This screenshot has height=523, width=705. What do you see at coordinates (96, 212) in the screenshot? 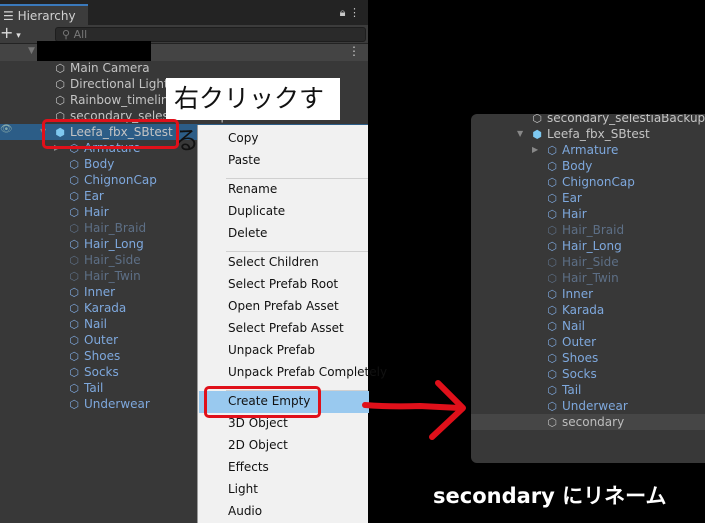
I see `row-label: Hair` at bounding box center [96, 212].